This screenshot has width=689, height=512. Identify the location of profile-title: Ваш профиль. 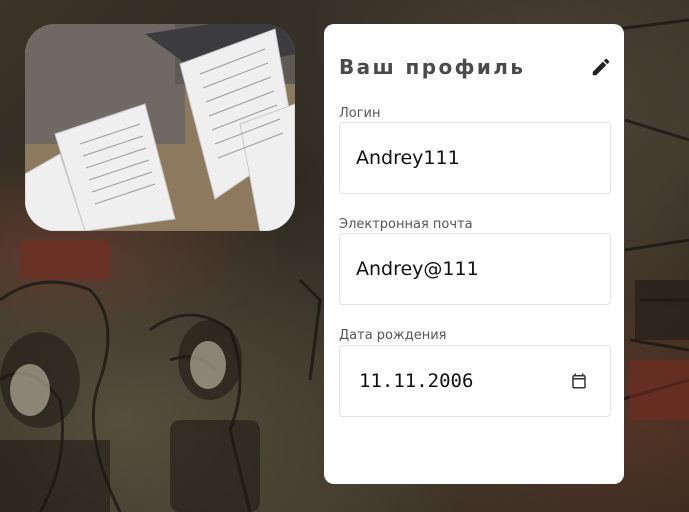
(432, 67).